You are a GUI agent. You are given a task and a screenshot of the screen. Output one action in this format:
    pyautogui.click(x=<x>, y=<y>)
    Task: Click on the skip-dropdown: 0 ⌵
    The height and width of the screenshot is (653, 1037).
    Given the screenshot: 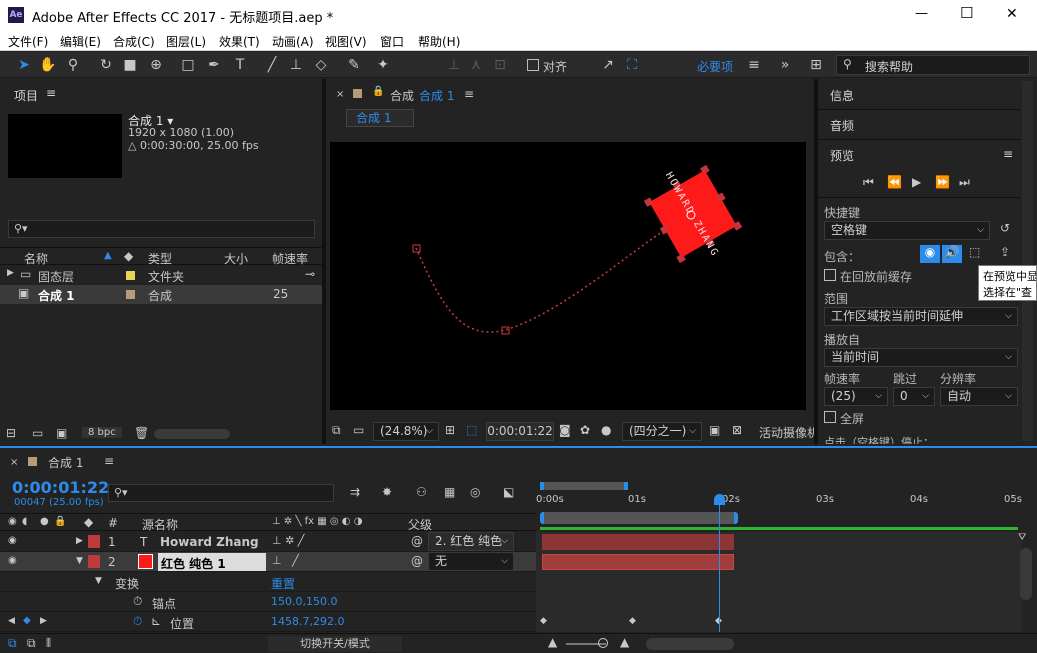 What is the action you would take?
    pyautogui.click(x=914, y=396)
    